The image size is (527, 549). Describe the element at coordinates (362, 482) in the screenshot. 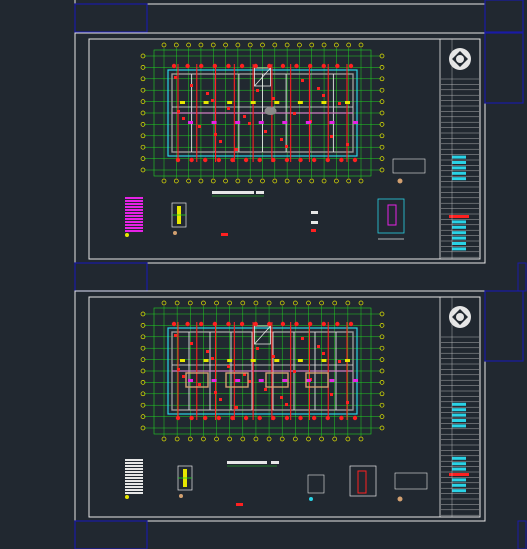

I see `section-core` at that location.